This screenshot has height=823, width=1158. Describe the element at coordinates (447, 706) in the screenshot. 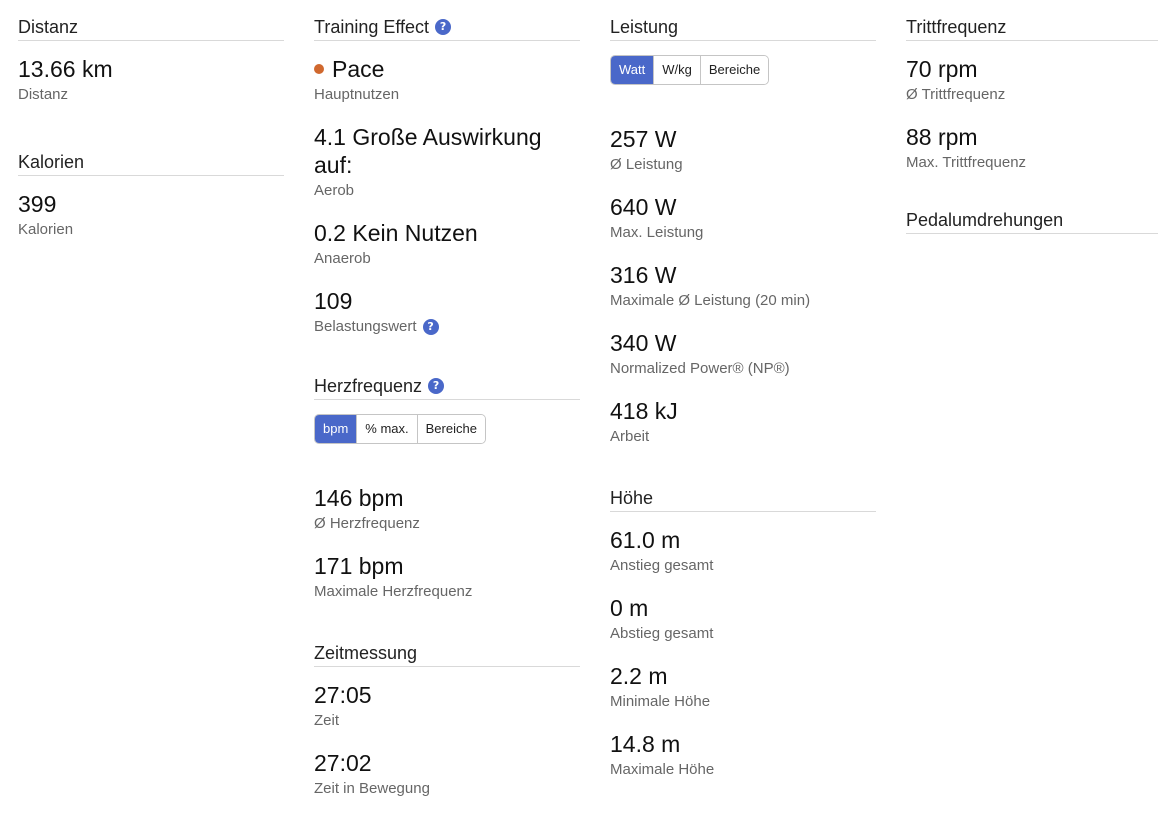

I see `stat-time: 27:05 Zeit` at that location.